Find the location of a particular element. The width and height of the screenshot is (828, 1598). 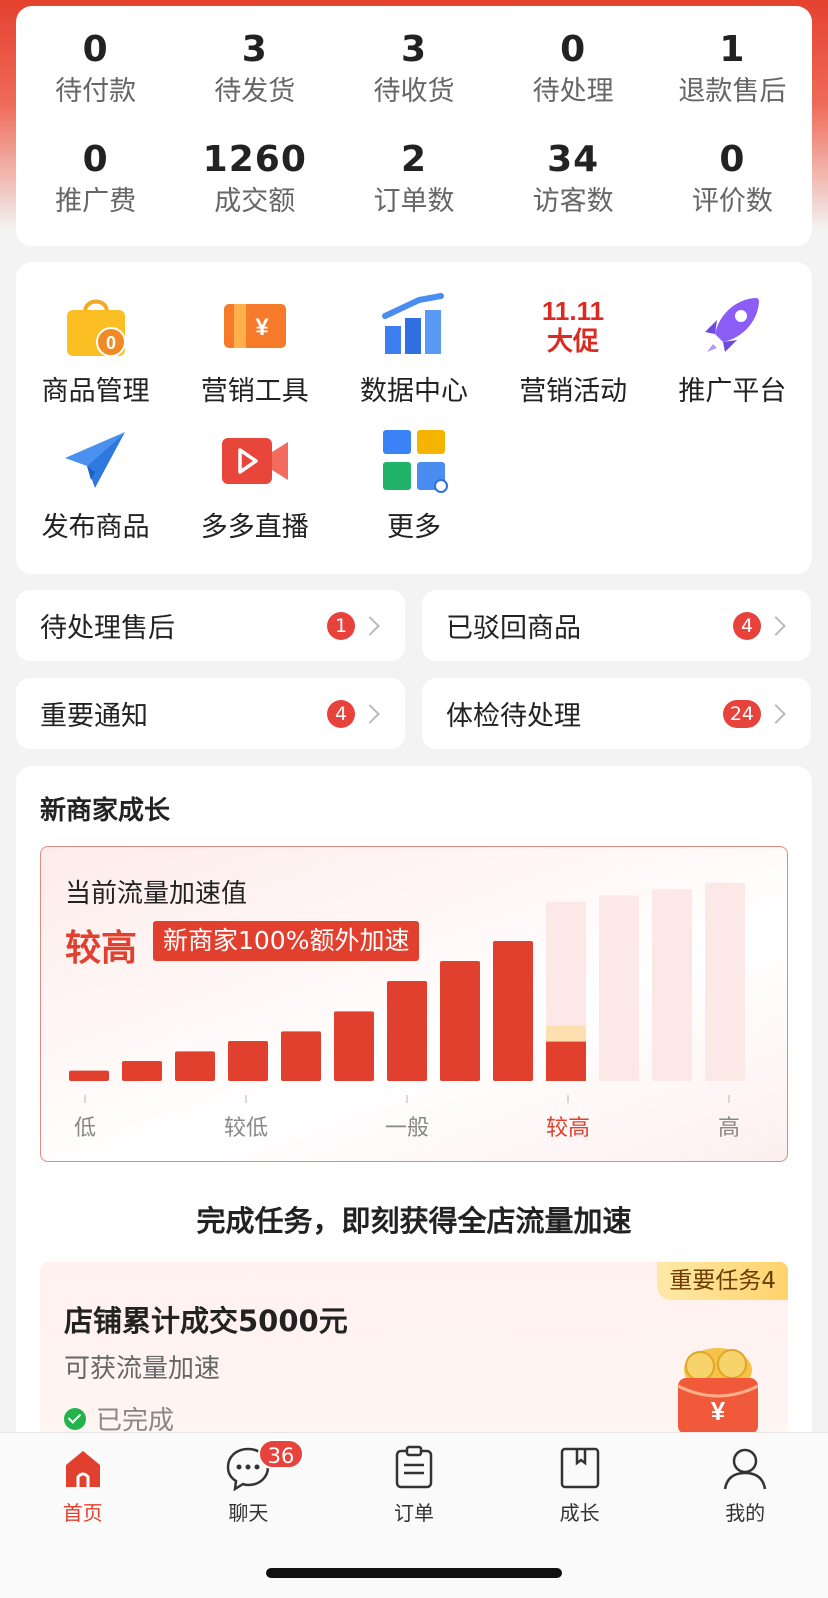

task-subtitle: 可获流量加速 is located at coordinates (142, 1369).